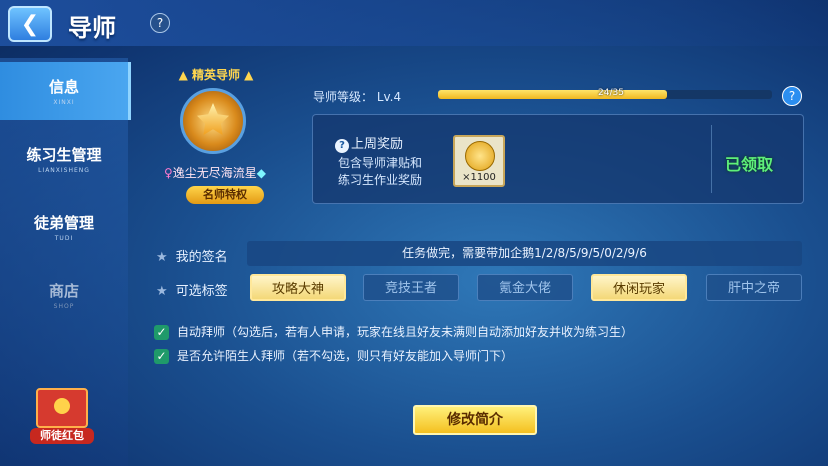 This screenshot has width=828, height=466. Describe the element at coordinates (749, 164) in the screenshot. I see `claimed-status: 已领取` at that location.